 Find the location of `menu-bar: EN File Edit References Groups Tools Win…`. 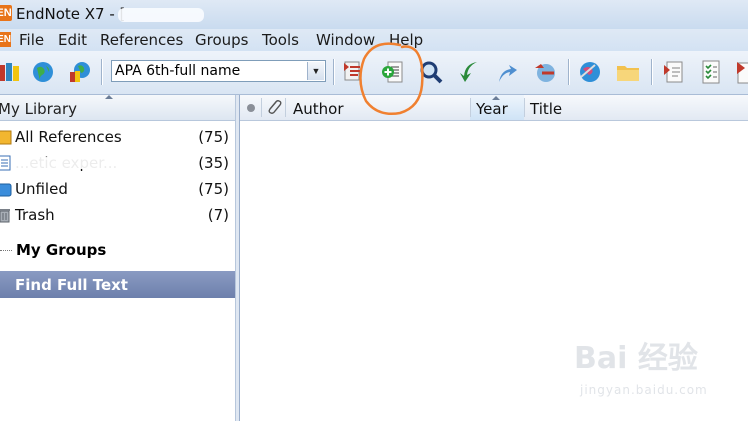

menu-bar: EN File Edit References Groups Tools Win… is located at coordinates (374, 40).